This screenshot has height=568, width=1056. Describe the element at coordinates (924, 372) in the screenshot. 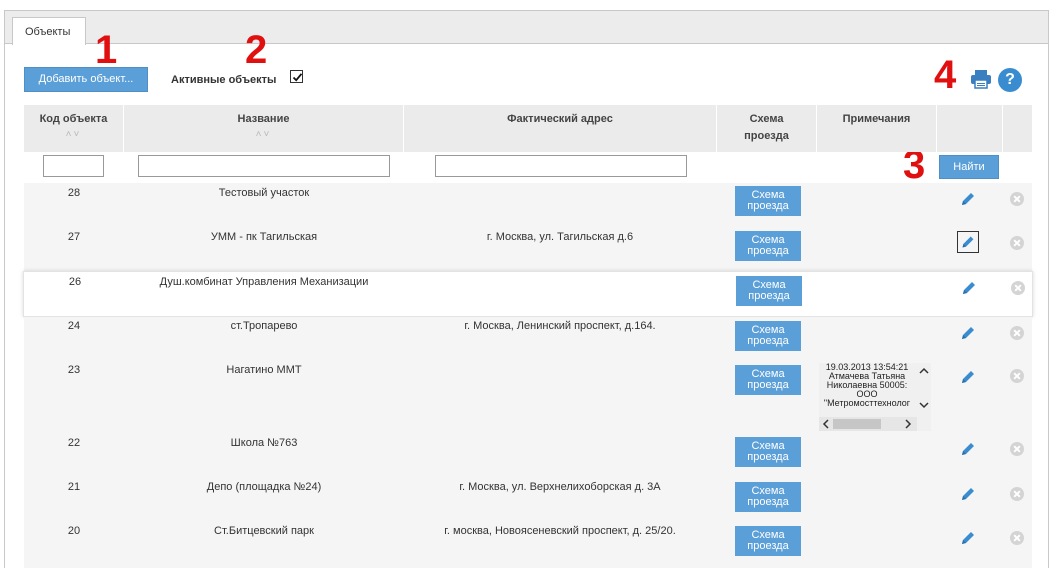

I see `chevron-up-icon` at that location.